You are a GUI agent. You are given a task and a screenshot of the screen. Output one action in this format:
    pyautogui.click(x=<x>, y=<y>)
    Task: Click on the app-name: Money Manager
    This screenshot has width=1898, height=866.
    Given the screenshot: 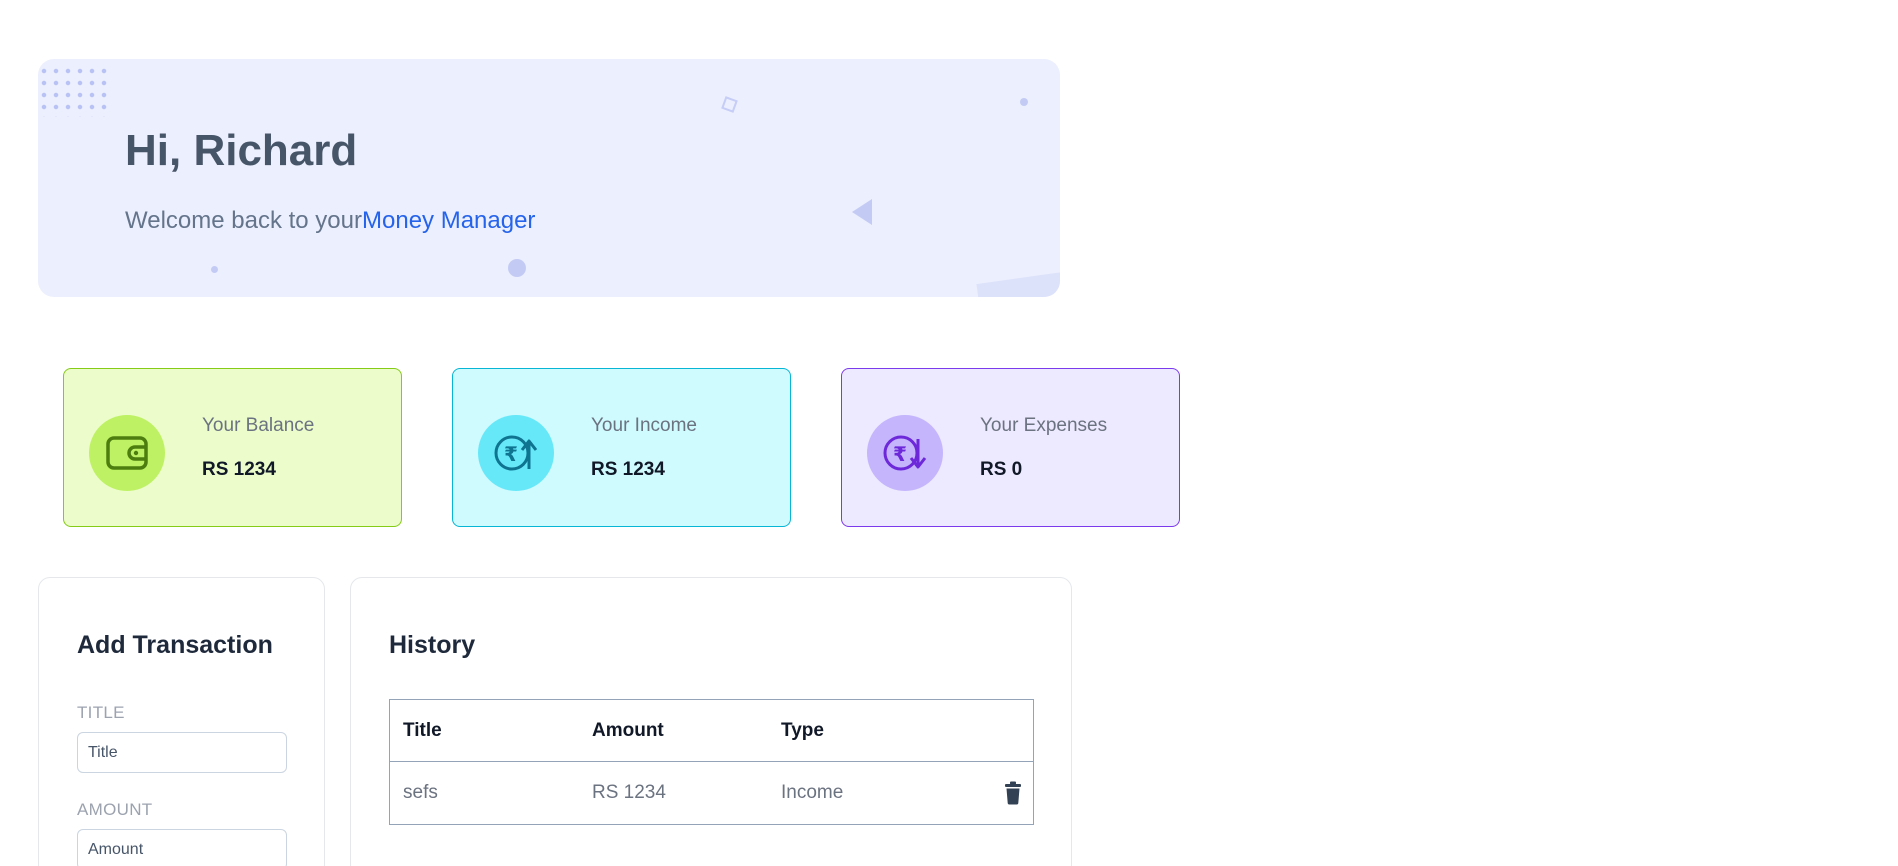 What is the action you would take?
    pyautogui.click(x=449, y=220)
    